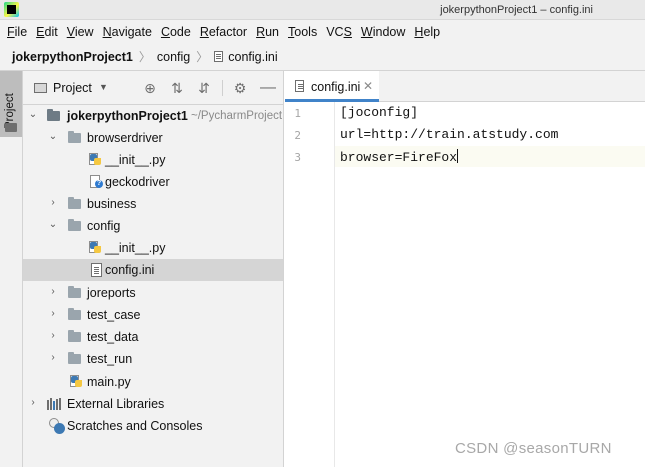 The image size is (645, 467). What do you see at coordinates (150, 88) in the screenshot?
I see `locate-icon: ⊕` at bounding box center [150, 88].